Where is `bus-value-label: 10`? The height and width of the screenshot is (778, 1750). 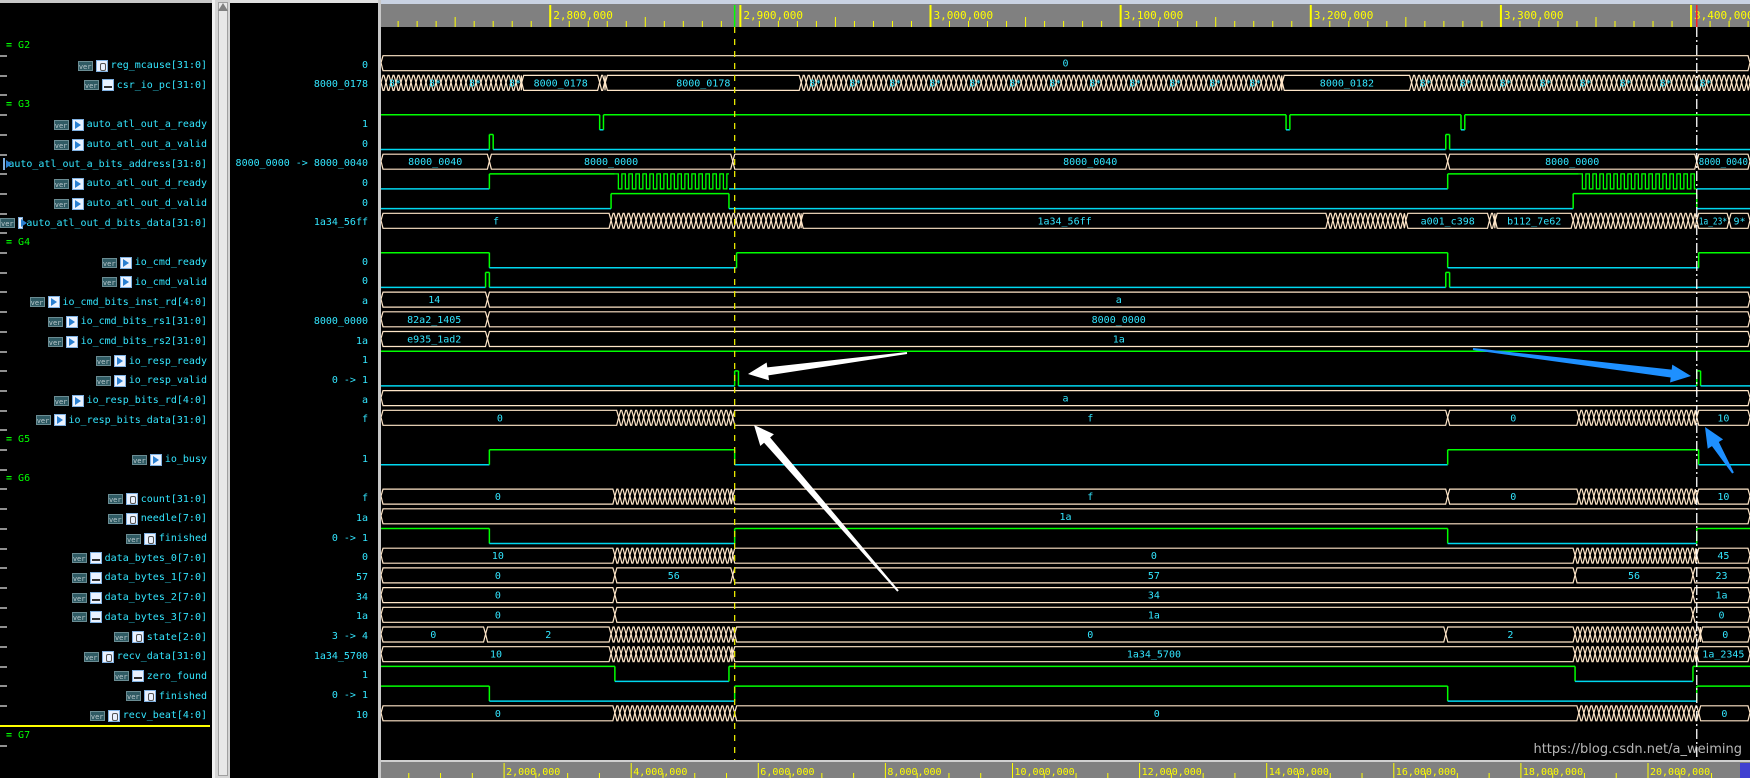
bus-value-label: 10 is located at coordinates (1723, 418).